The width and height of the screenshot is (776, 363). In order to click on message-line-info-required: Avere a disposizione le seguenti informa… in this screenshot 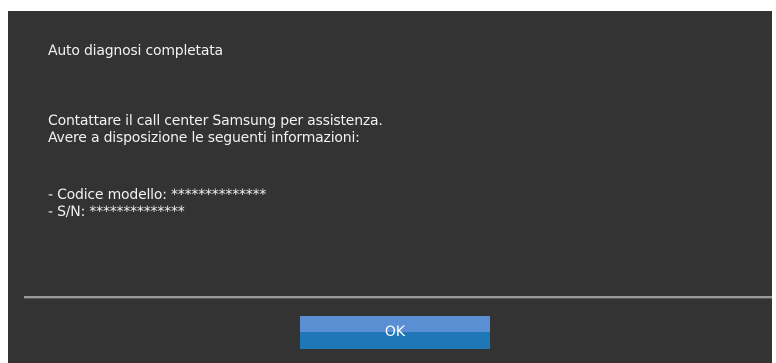, I will do `click(204, 138)`.